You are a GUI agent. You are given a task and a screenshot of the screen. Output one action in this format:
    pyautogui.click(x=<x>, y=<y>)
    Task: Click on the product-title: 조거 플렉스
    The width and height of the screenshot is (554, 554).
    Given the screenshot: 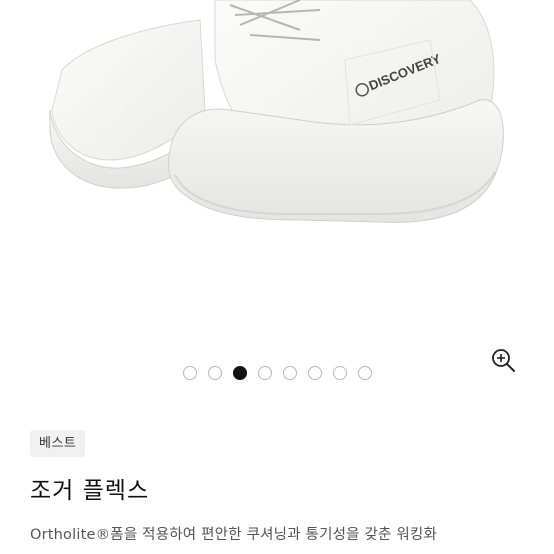 What is the action you would take?
    pyautogui.click(x=90, y=491)
    